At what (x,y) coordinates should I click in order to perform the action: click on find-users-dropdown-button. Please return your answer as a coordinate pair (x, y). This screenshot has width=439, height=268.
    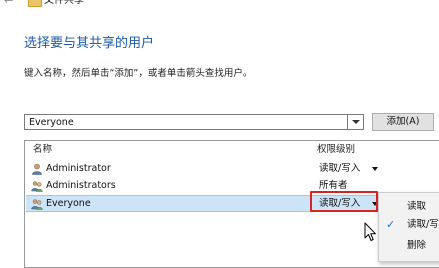
    Looking at the image, I should click on (356, 122).